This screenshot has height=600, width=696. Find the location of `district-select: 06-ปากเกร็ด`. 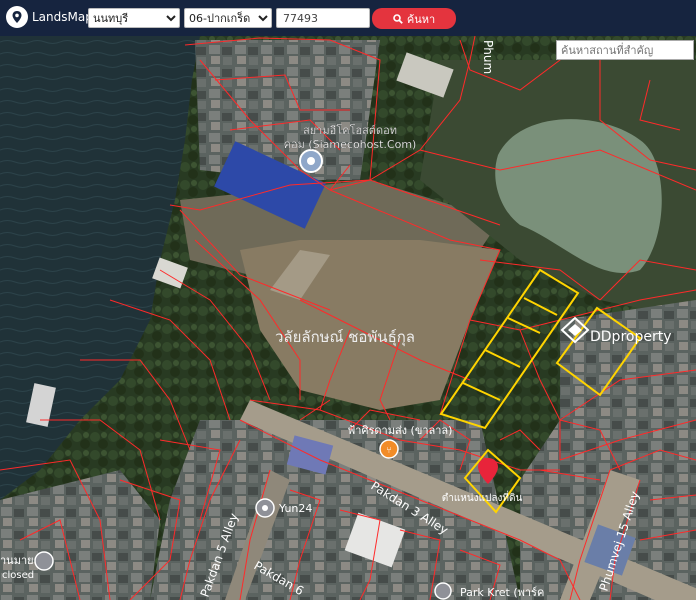

district-select: 06-ปากเกร็ด is located at coordinates (228, 18).